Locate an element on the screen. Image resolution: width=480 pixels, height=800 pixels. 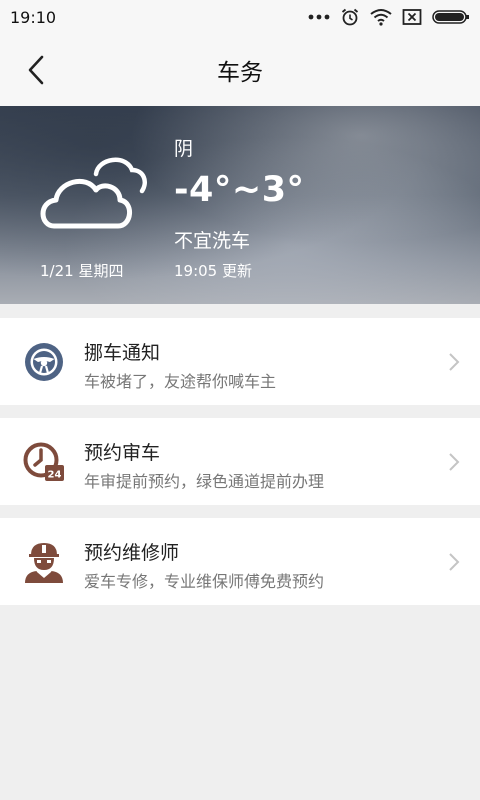
cloudy-icon is located at coordinates (93, 193).